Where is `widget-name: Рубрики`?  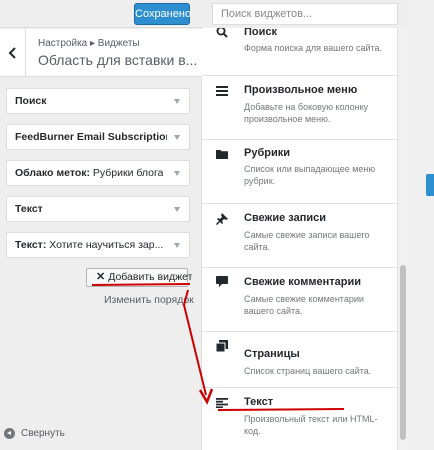 widget-name: Рубрики is located at coordinates (267, 153).